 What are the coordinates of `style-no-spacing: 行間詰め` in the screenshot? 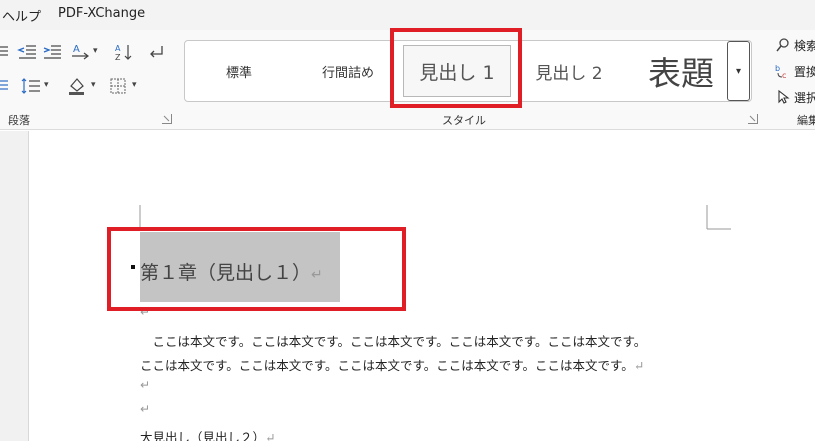 It's located at (348, 71).